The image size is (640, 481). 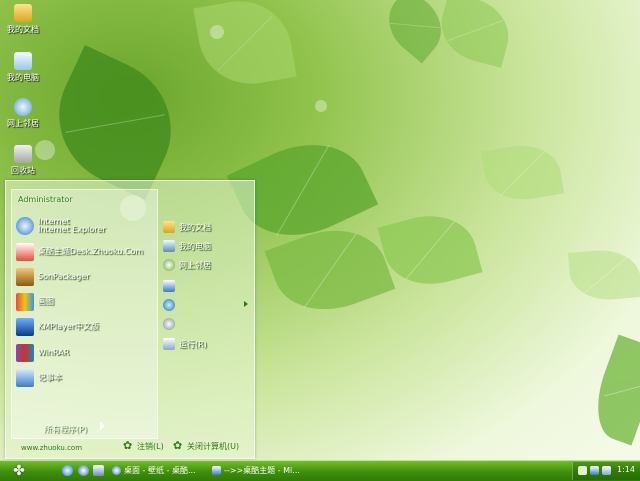 I want to click on program-internet-explorer: Internet Internet Explorer, so click(x=61, y=226).